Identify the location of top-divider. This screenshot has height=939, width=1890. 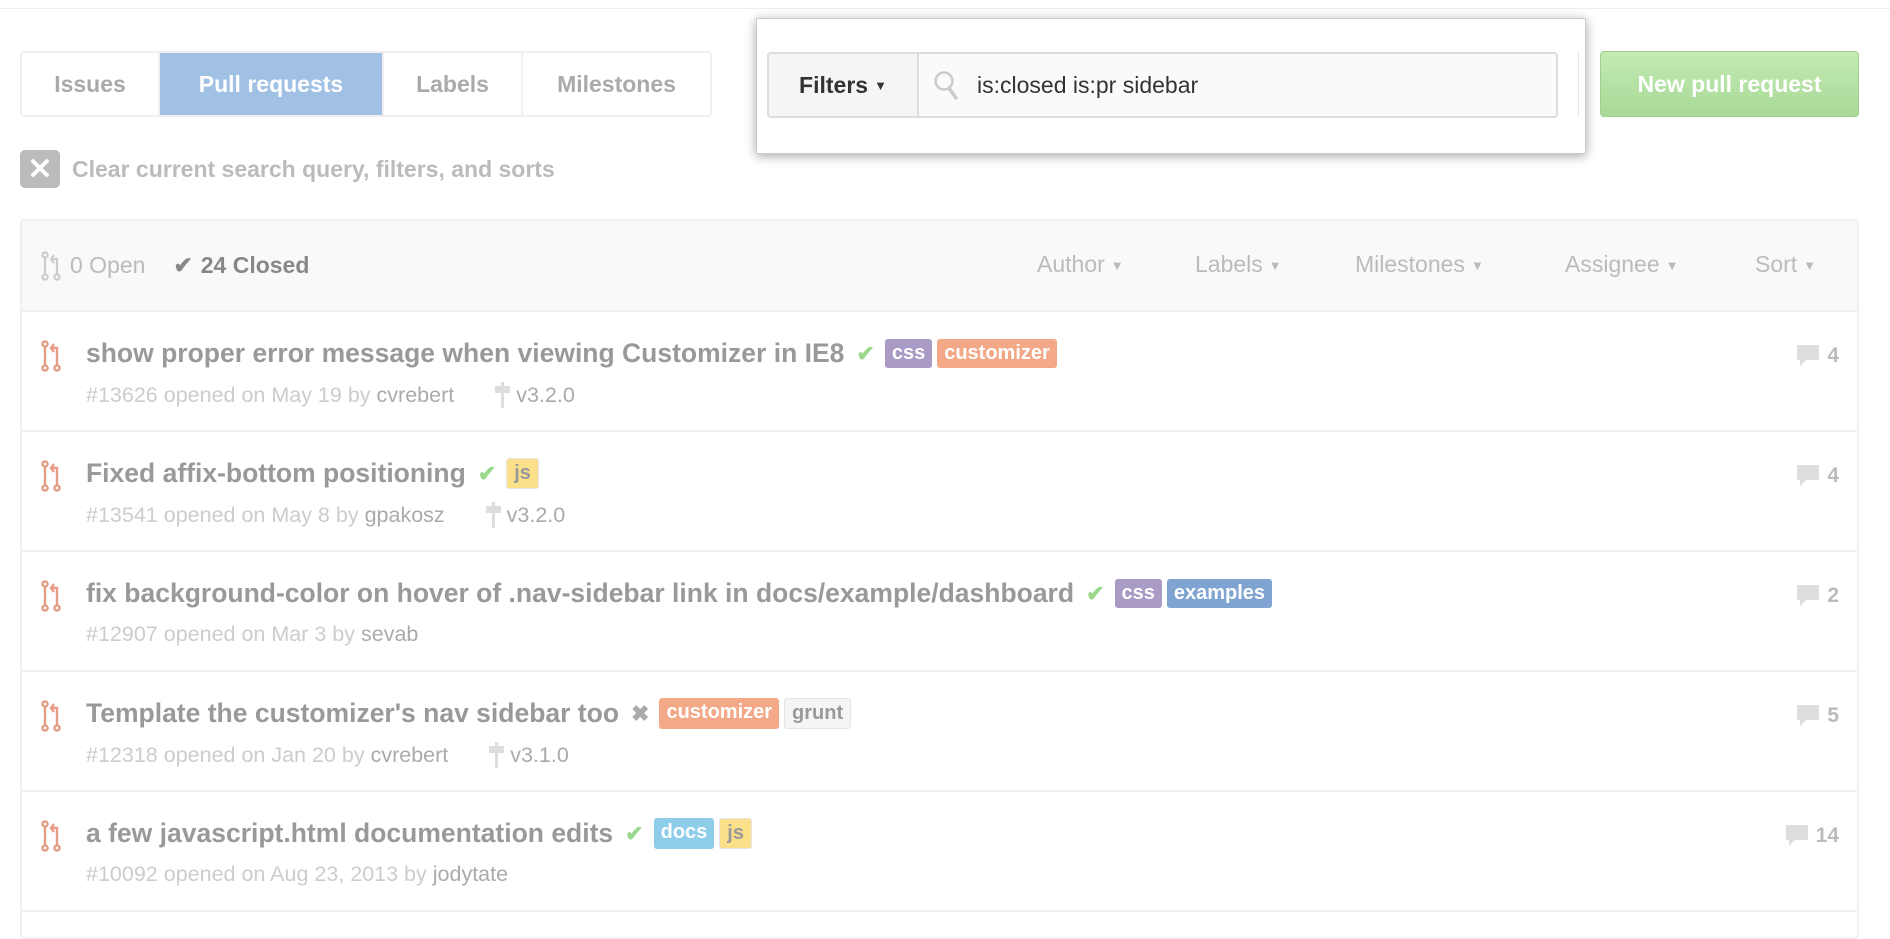
(945, 8).